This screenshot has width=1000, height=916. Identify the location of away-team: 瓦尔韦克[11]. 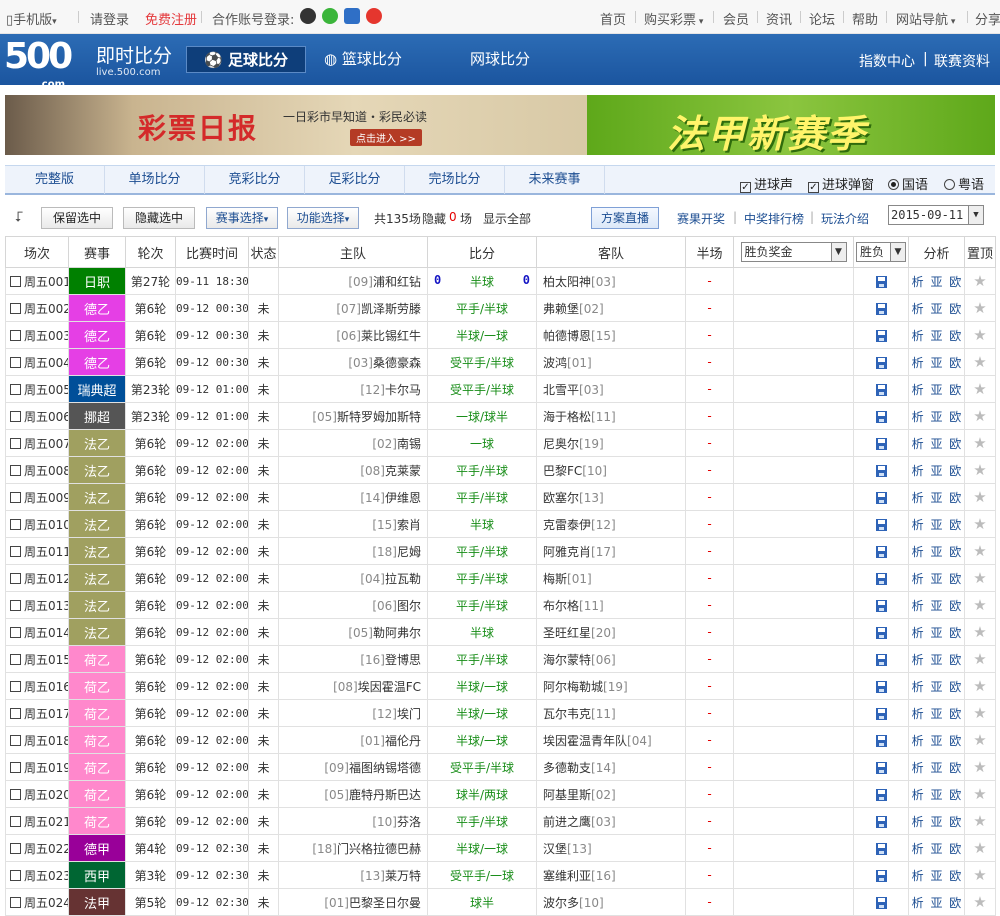
(611, 713).